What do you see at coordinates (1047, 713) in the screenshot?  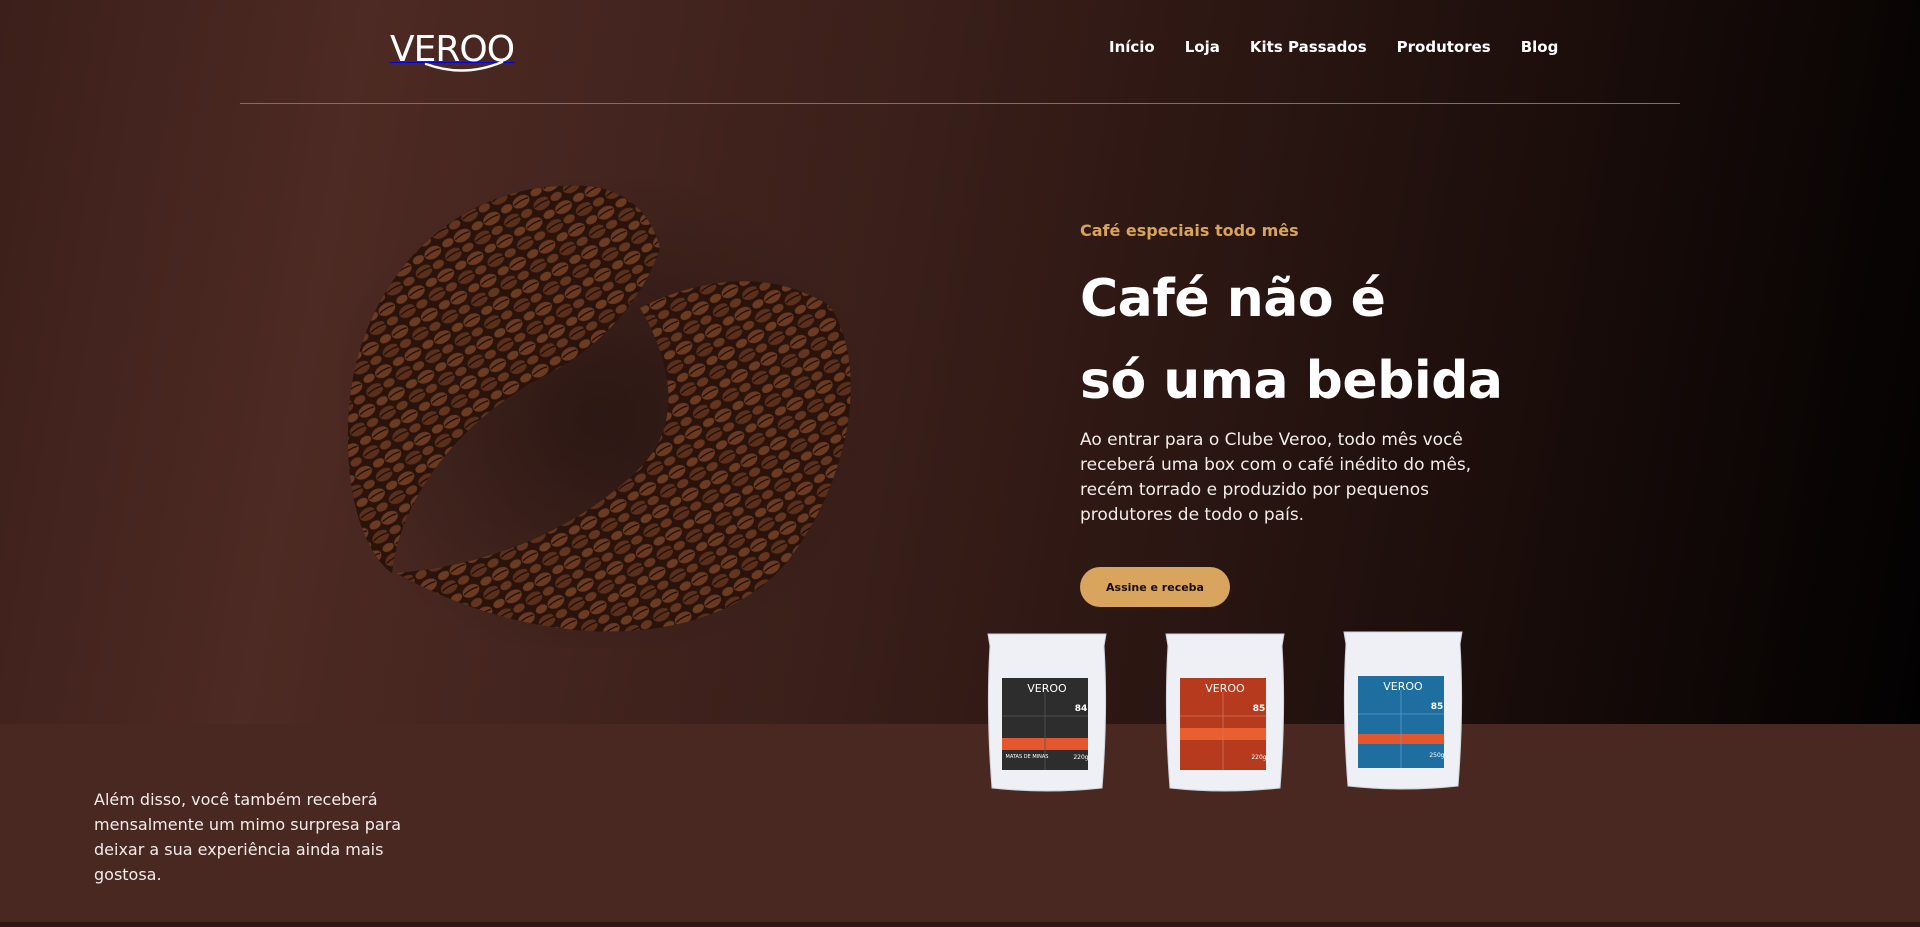 I see `coffee-bag-1: VEROO 84 MATAS DE MINAS 220g` at bounding box center [1047, 713].